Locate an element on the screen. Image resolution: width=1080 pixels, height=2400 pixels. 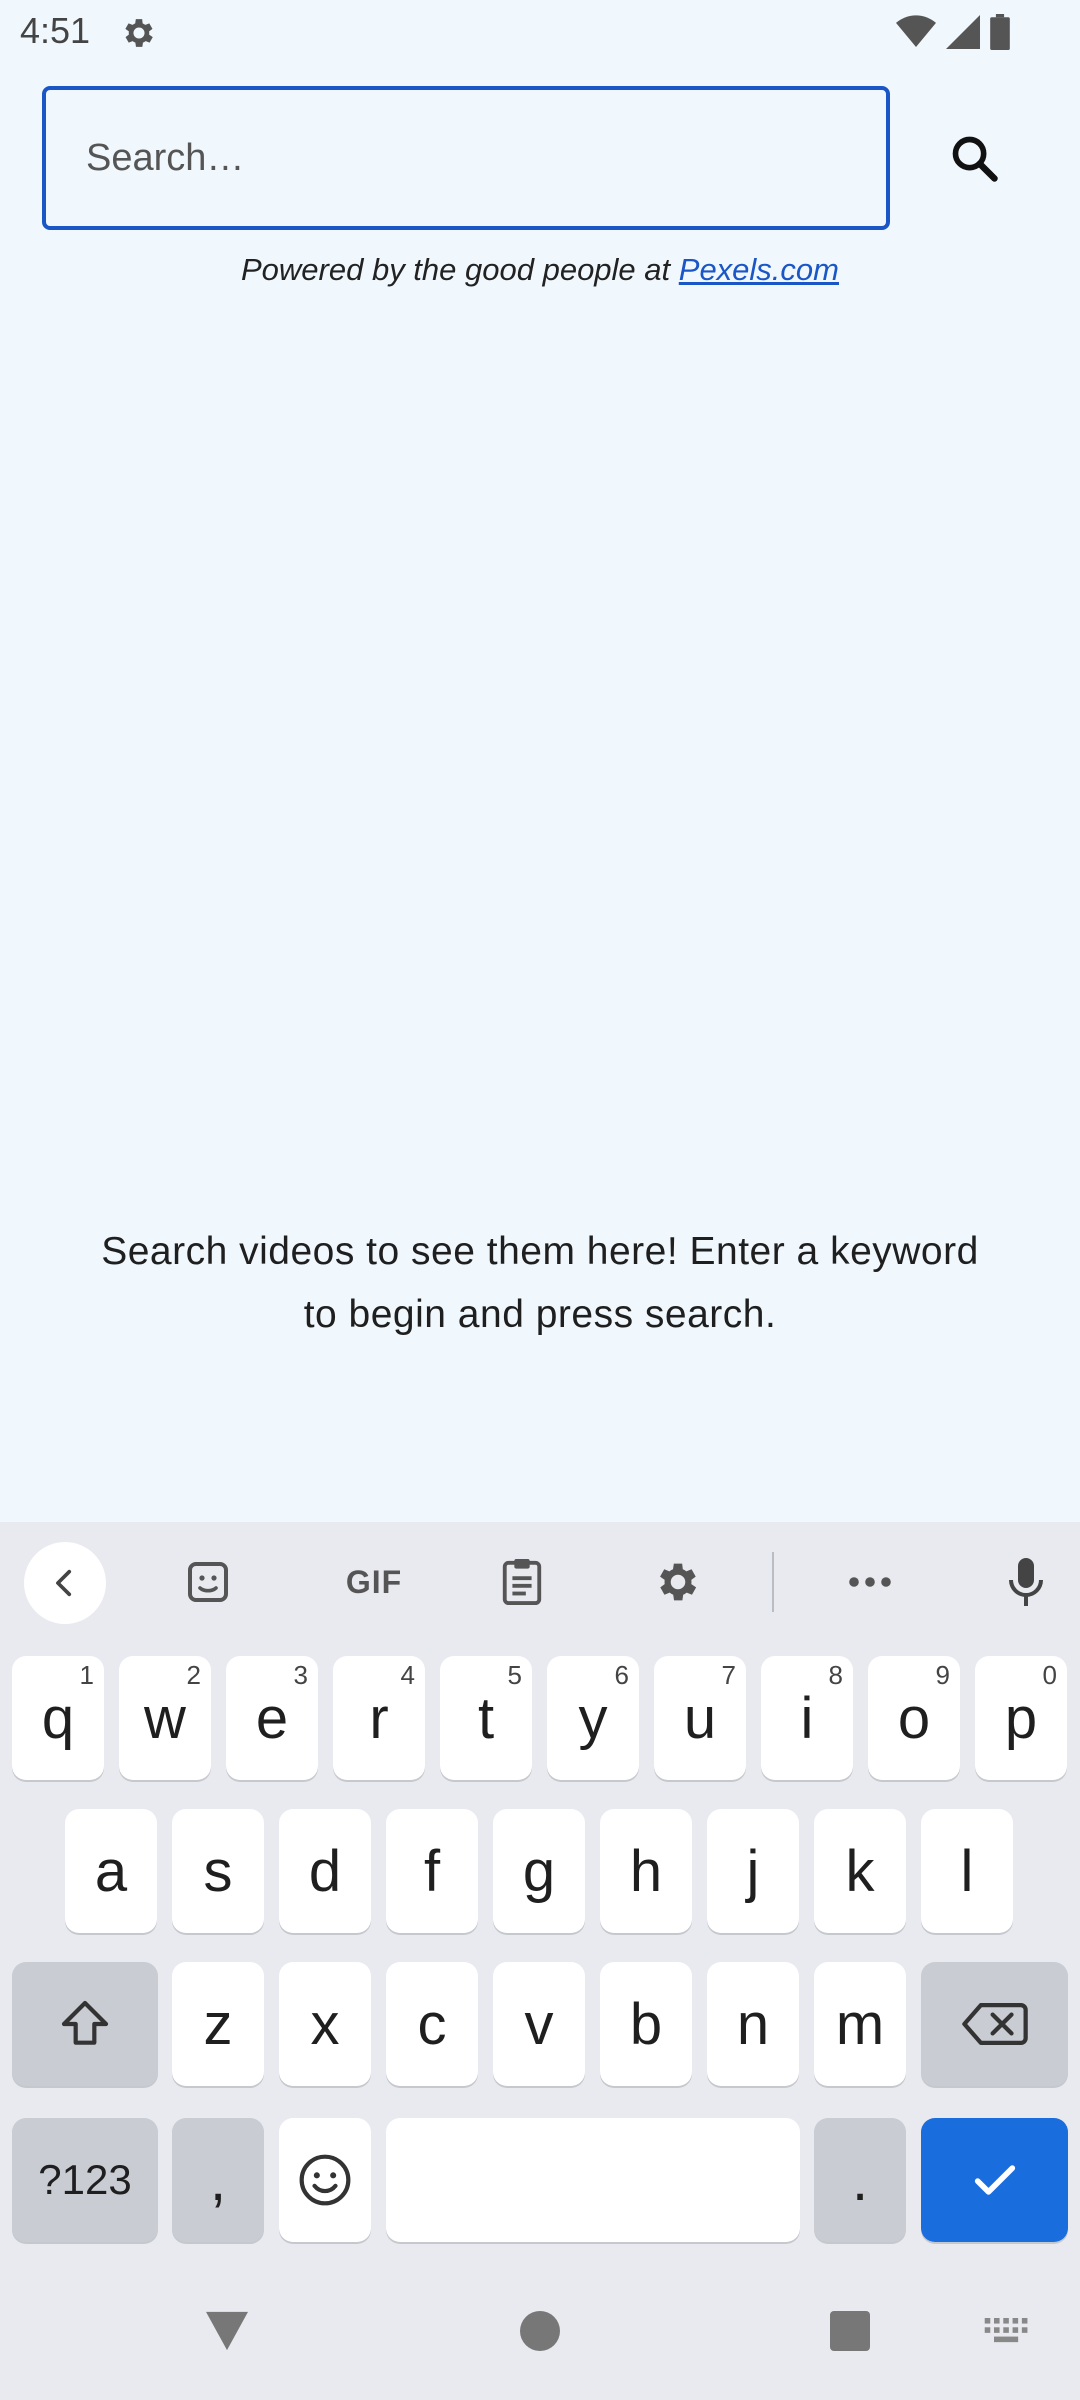
key-y: y6 is located at coordinates (593, 1718).